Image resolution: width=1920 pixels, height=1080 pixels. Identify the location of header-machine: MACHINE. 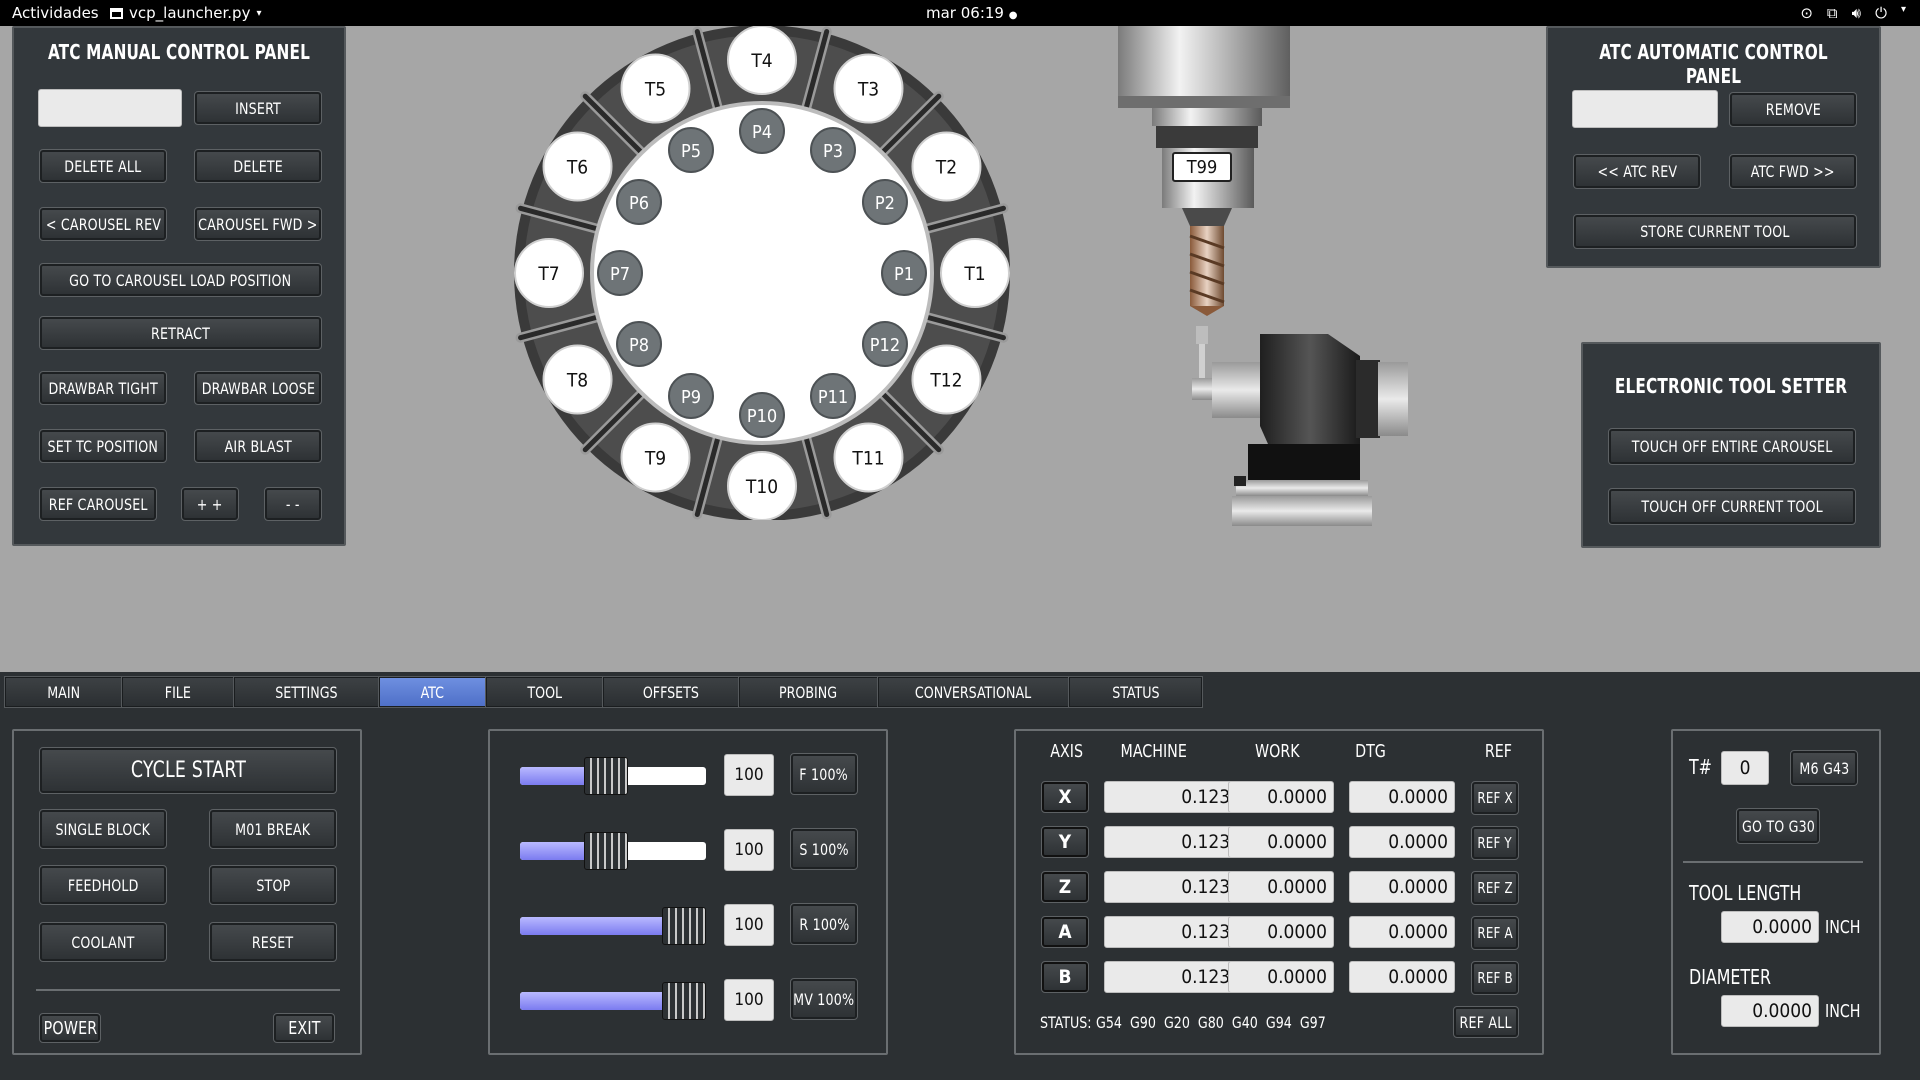
(1153, 751).